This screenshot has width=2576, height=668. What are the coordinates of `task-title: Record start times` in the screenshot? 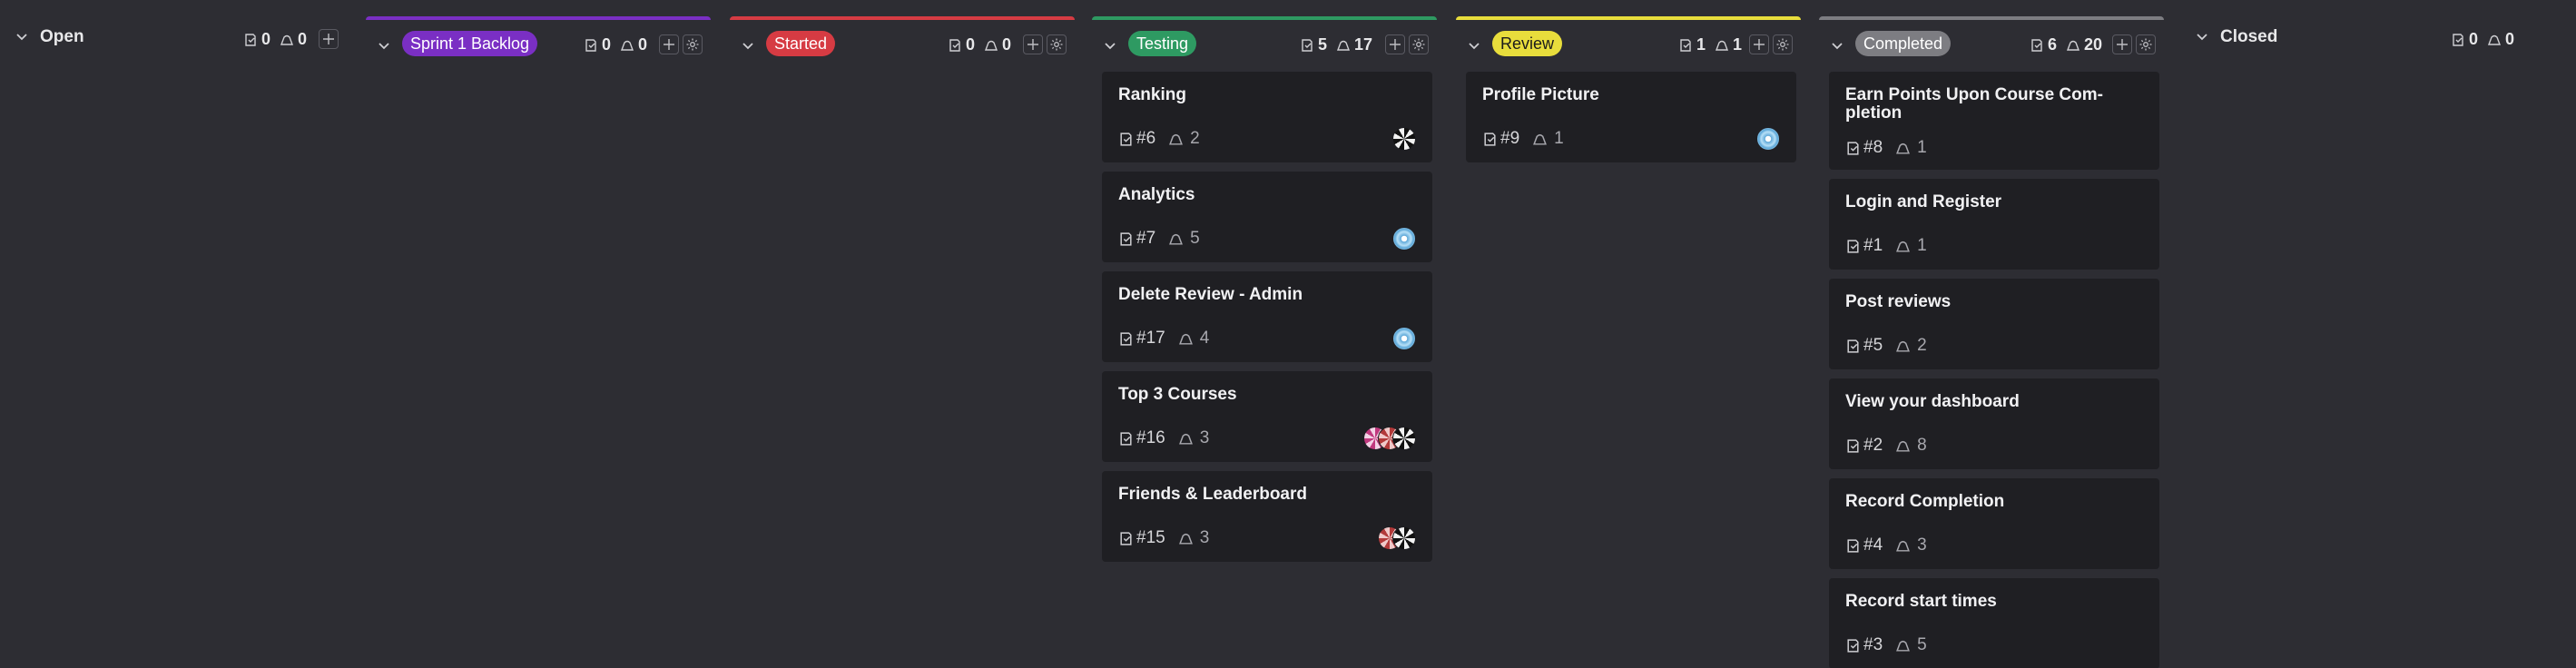 It's located at (1921, 601).